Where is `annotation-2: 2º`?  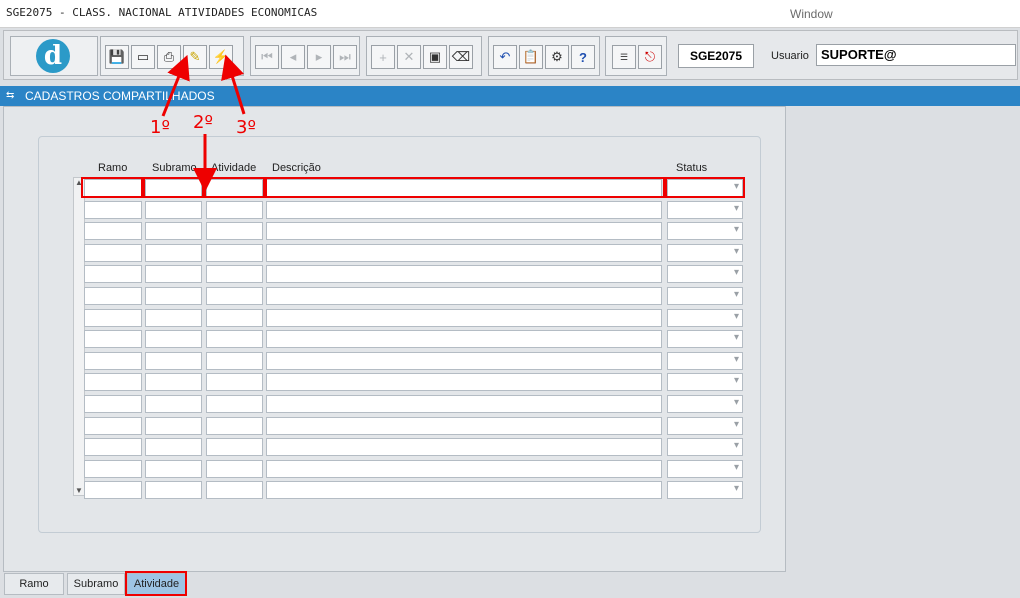 annotation-2: 2º is located at coordinates (203, 122).